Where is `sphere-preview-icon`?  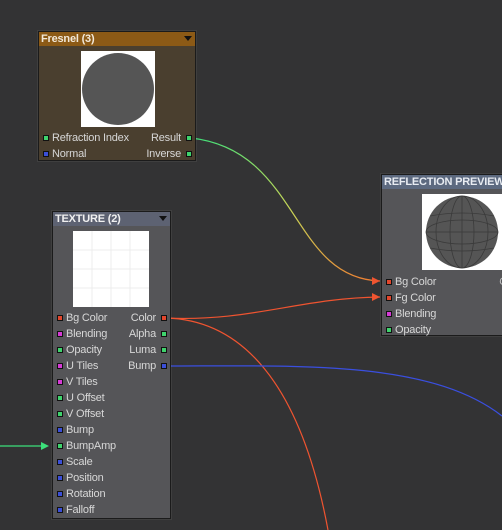
sphere-preview-icon is located at coordinates (118, 89).